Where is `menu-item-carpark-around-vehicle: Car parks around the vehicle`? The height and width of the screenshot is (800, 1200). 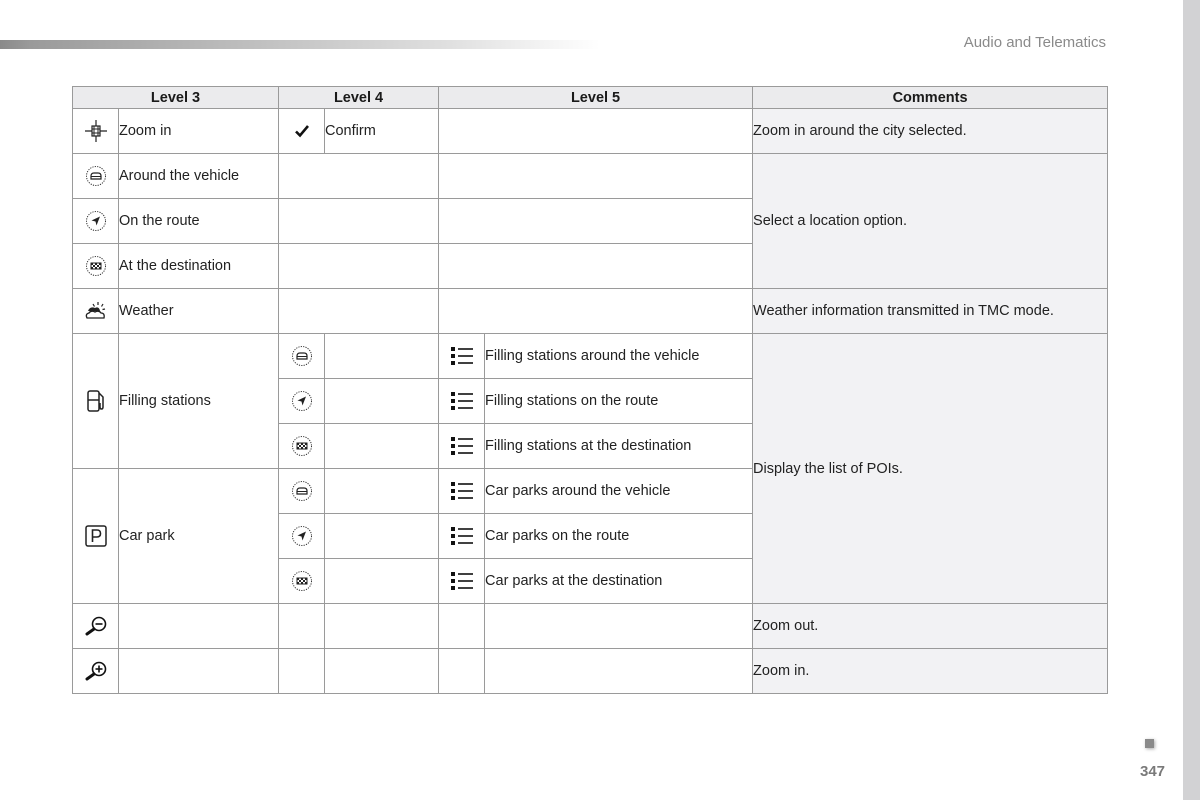
menu-item-carpark-around-vehicle: Car parks around the vehicle is located at coordinates (619, 491).